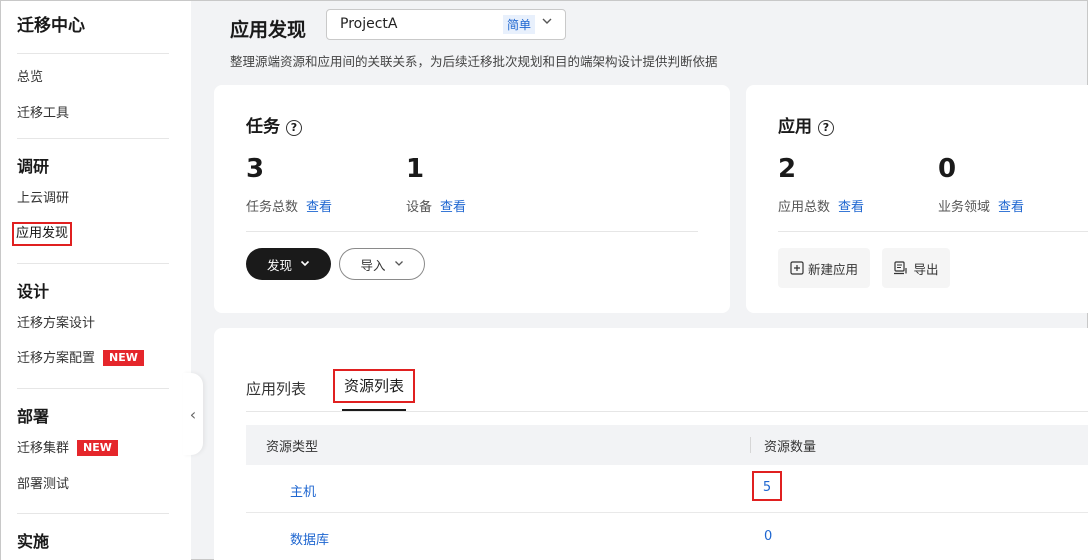  I want to click on domain-label: 业务领域 查看, so click(981, 205).